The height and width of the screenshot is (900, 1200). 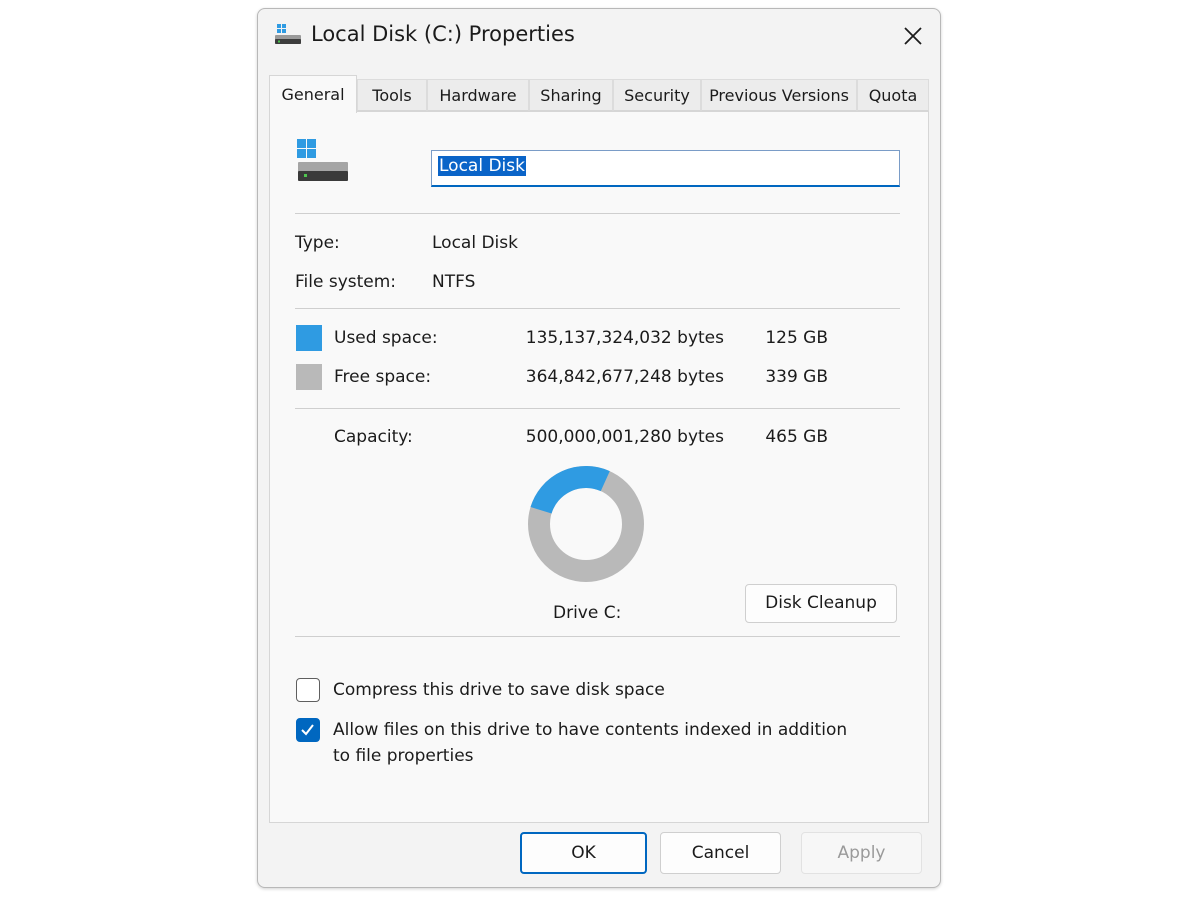 I want to click on drive-label: Drive C:, so click(x=587, y=613).